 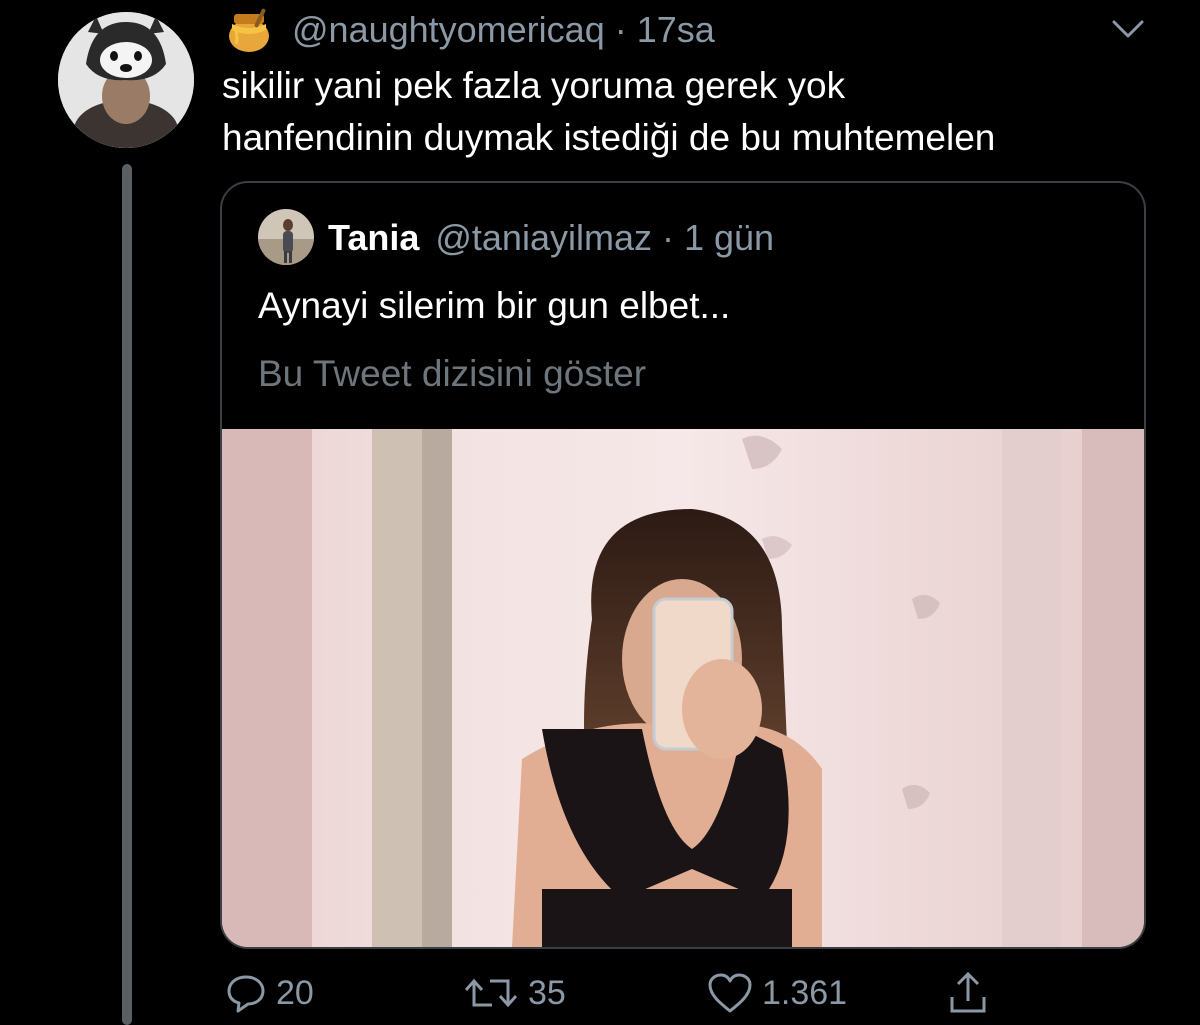 I want to click on share-button, so click(x=972, y=993).